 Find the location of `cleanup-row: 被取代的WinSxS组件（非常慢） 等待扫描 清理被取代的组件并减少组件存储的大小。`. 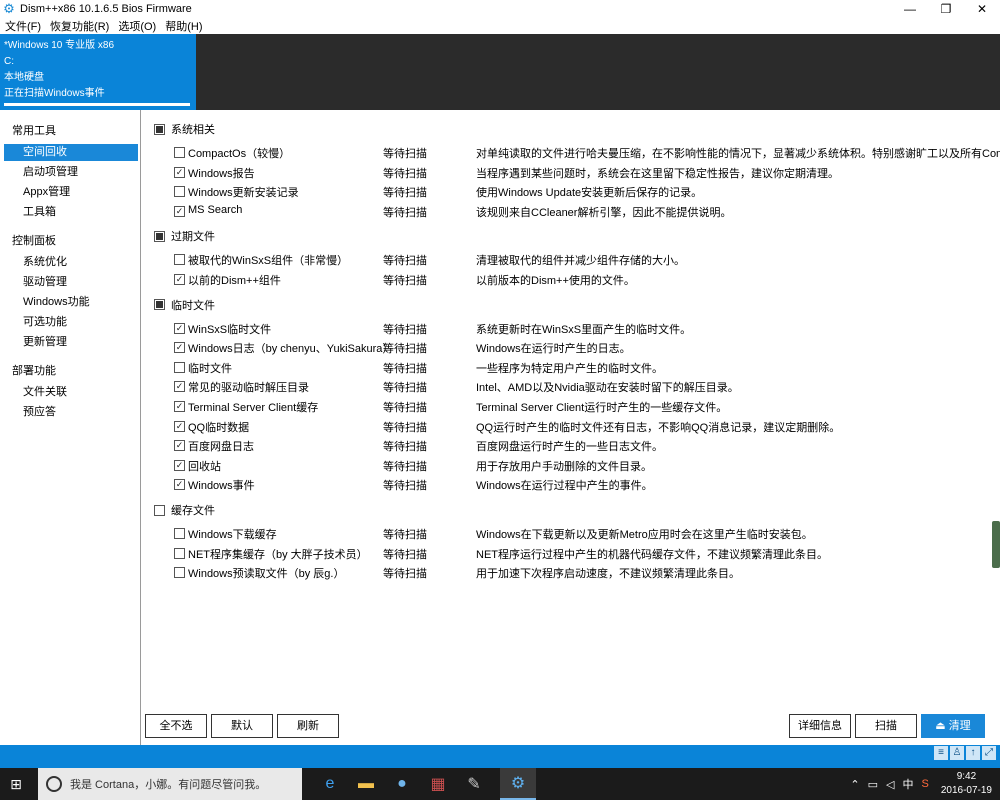

cleanup-row: 被取代的WinSxS组件（非常慢） 等待扫描 清理被取代的组件并减少组件存储的大小。 is located at coordinates (571, 259).